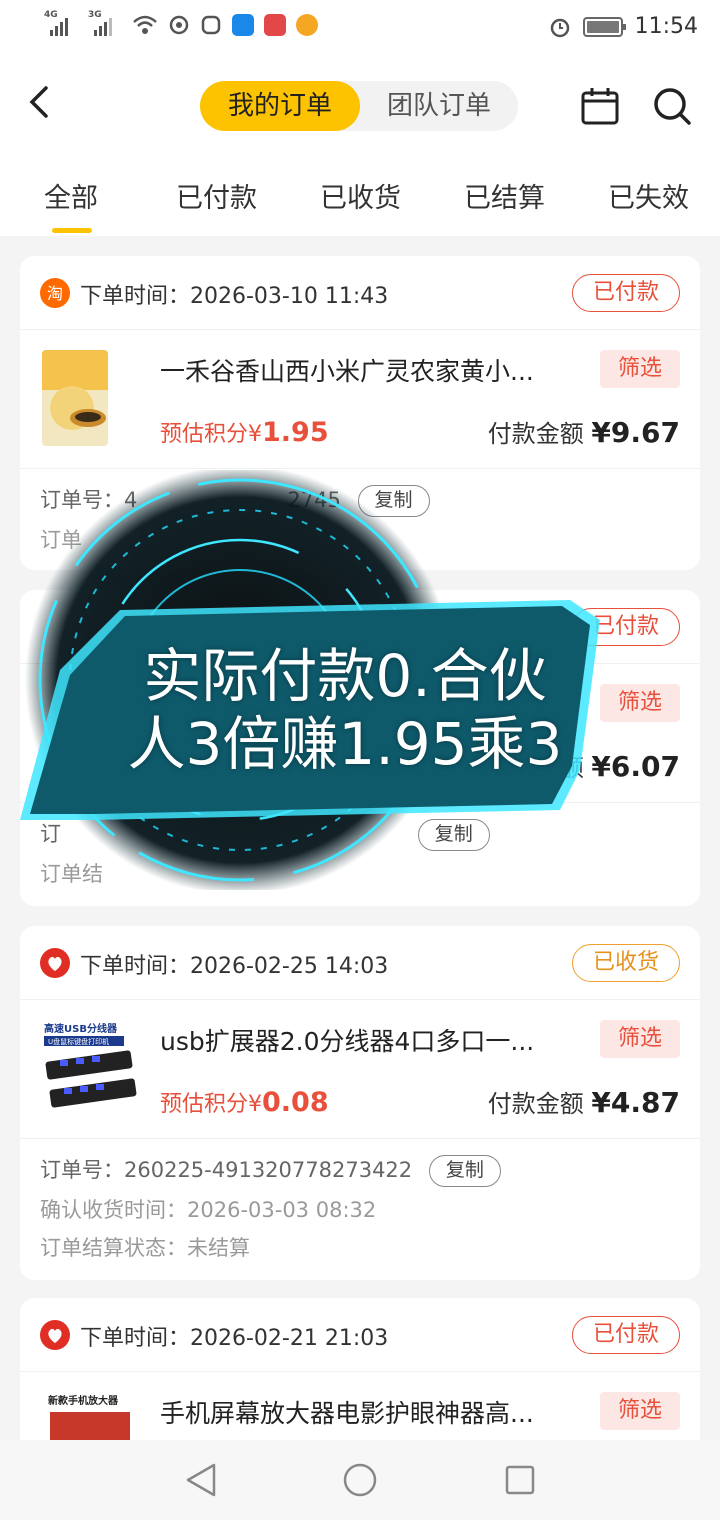 Image resolution: width=720 pixels, height=1520 pixels. I want to click on home-circle-icon, so click(360, 1480).